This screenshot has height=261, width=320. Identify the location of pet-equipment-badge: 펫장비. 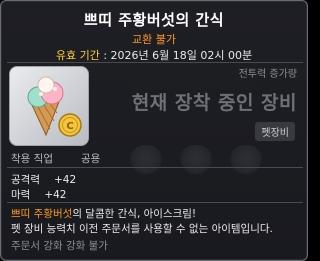
(275, 131).